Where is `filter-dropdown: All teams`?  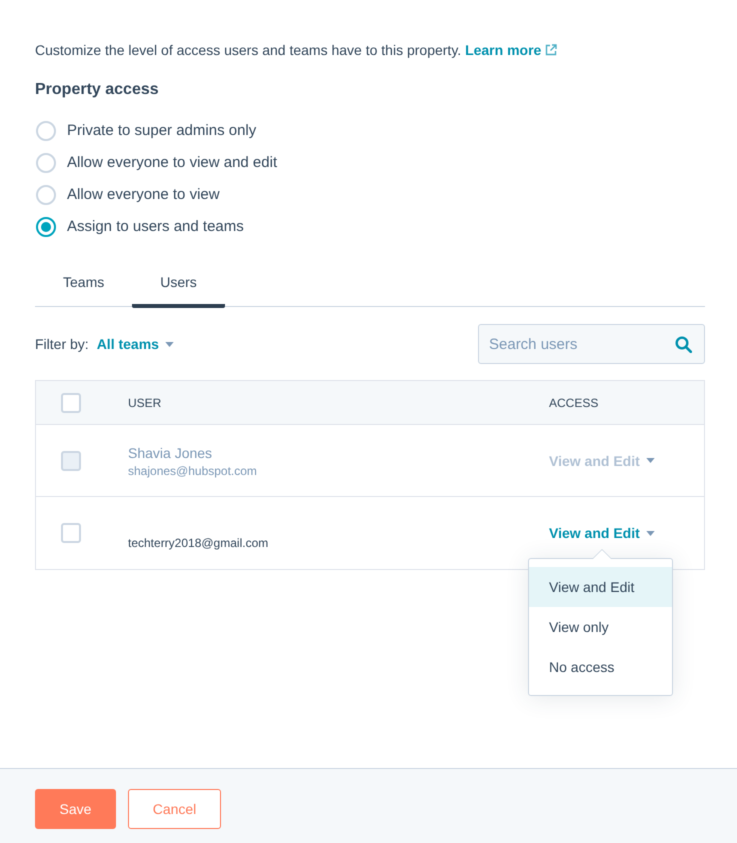 filter-dropdown: All teams is located at coordinates (135, 344).